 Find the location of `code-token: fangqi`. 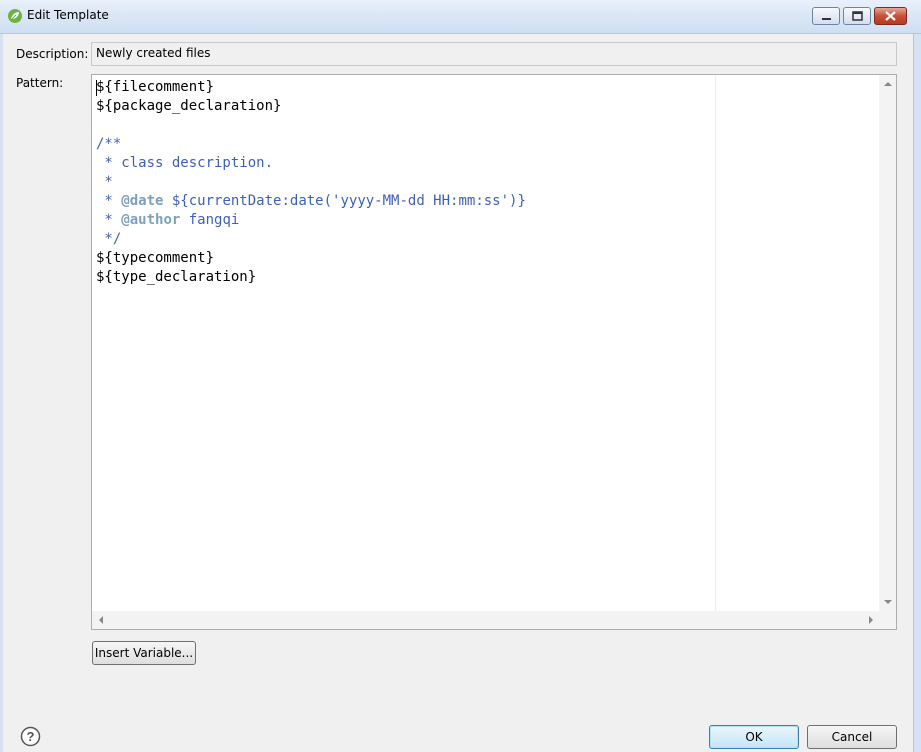

code-token: fangqi is located at coordinates (210, 220).